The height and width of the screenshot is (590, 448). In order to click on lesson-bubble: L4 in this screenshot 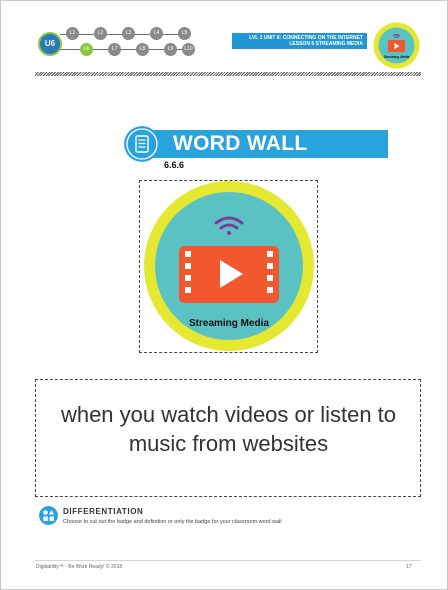, I will do `click(156, 33)`.